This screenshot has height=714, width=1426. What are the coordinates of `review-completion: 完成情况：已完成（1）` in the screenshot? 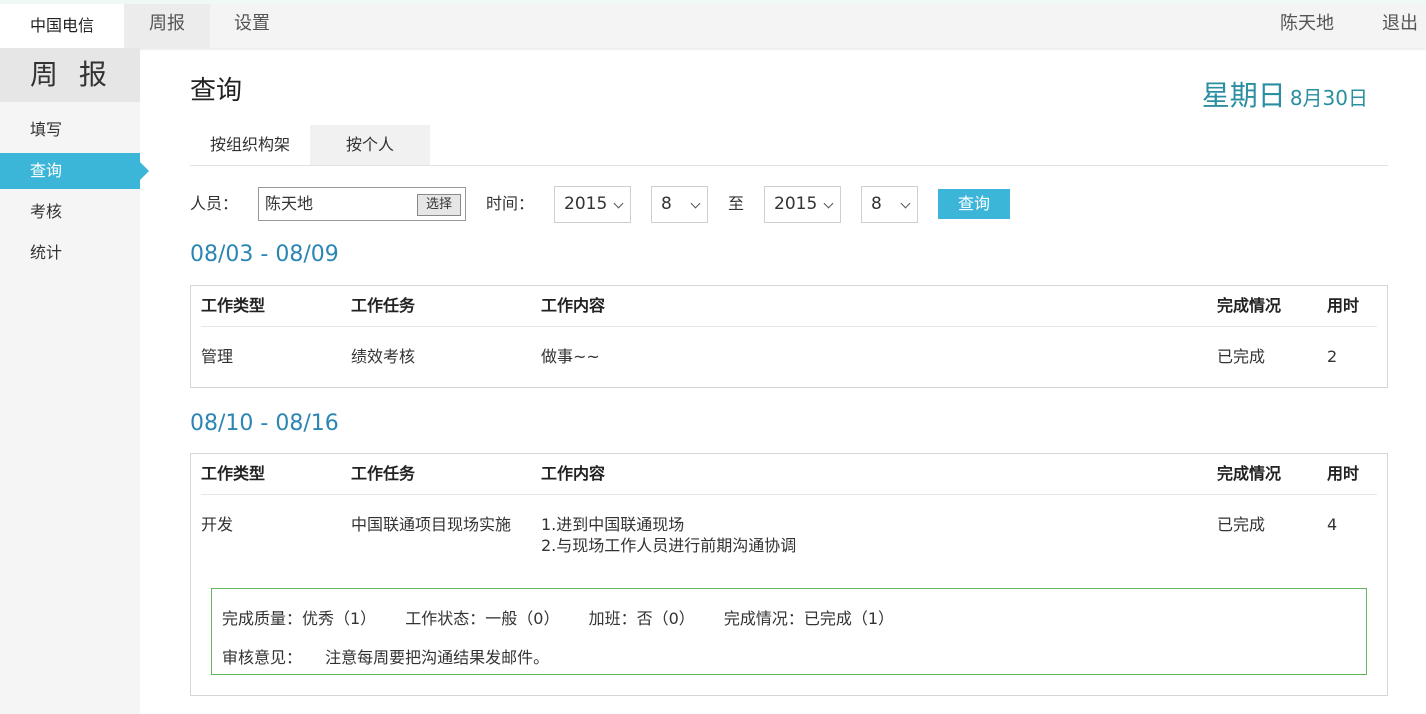 It's located at (809, 618).